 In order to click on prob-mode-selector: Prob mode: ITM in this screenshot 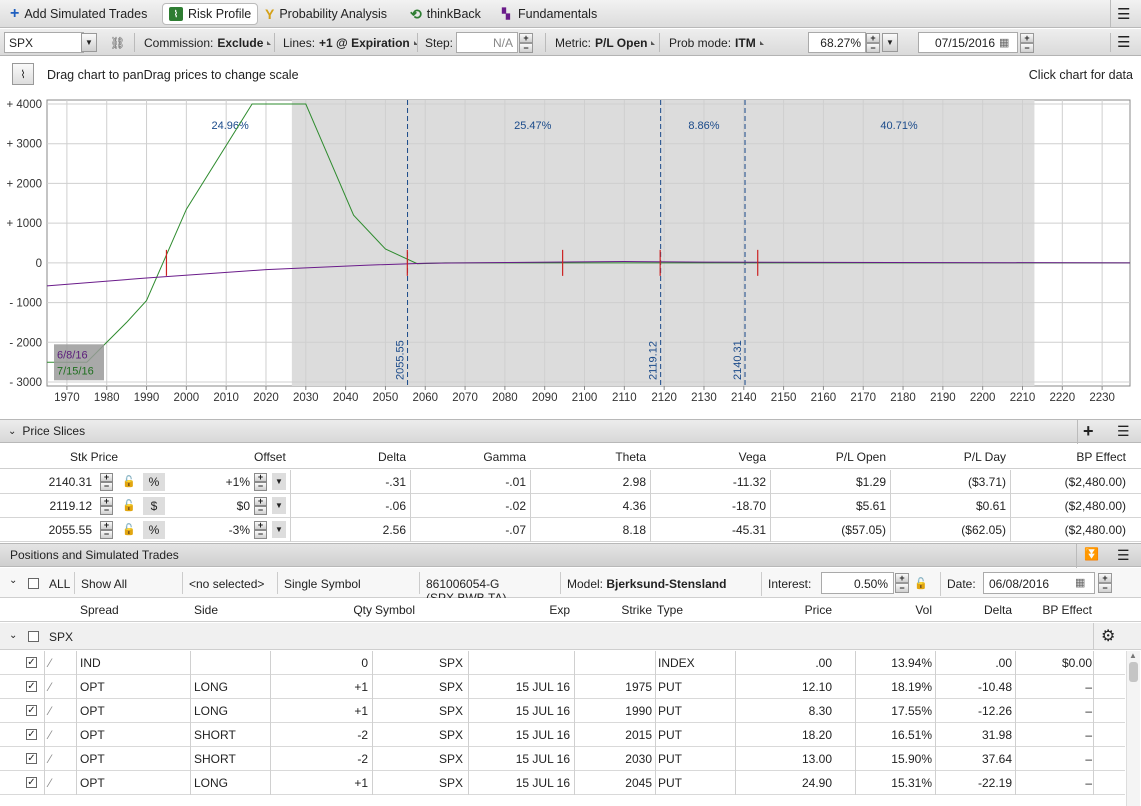, I will do `click(716, 42)`.